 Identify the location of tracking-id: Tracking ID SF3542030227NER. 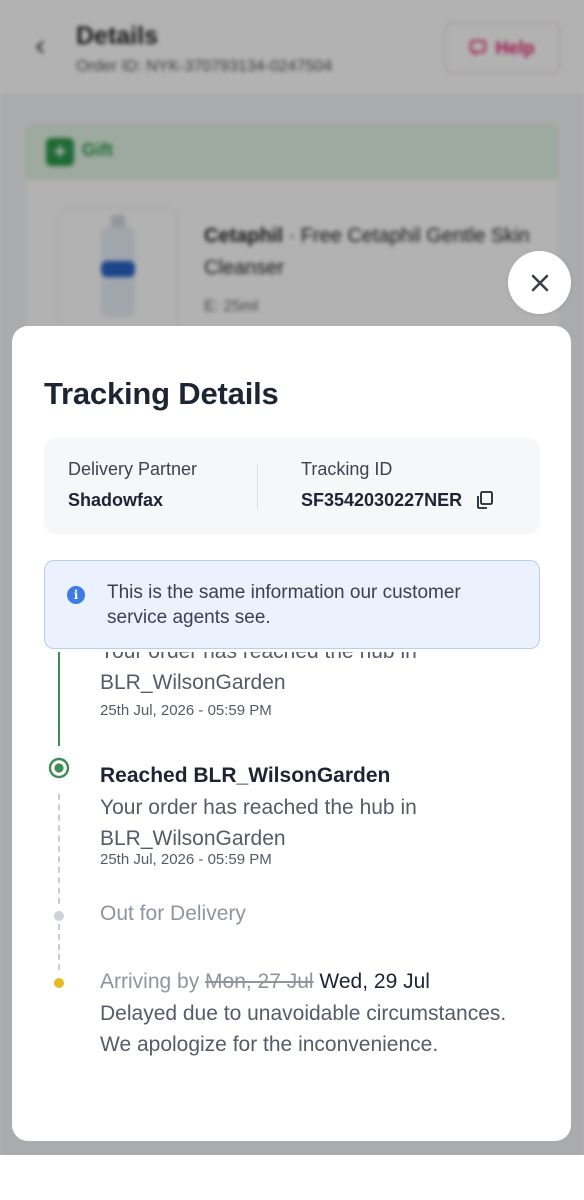
(398, 484).